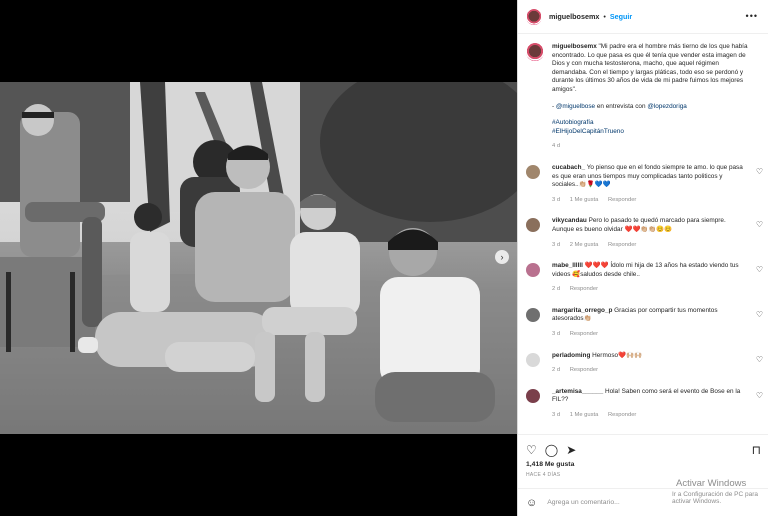 The width and height of the screenshot is (768, 516). I want to click on comment-username: perladoming, so click(571, 355).